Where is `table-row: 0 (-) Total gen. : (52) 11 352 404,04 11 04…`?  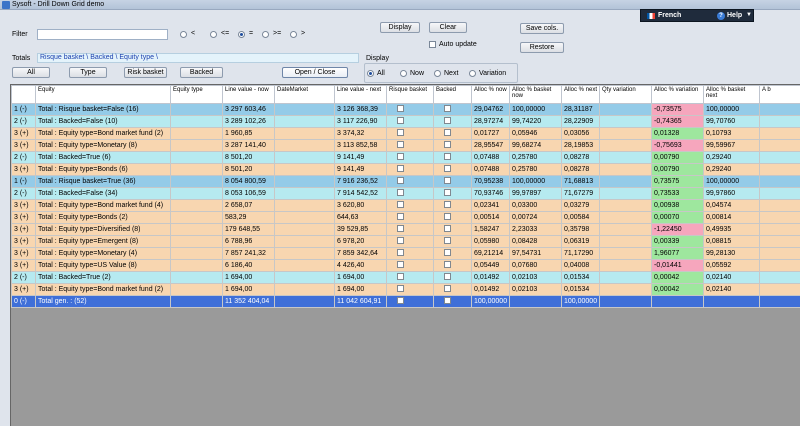
table-row: 0 (-) Total gen. : (52) 11 352 404,04 11 04… is located at coordinates (405, 301).